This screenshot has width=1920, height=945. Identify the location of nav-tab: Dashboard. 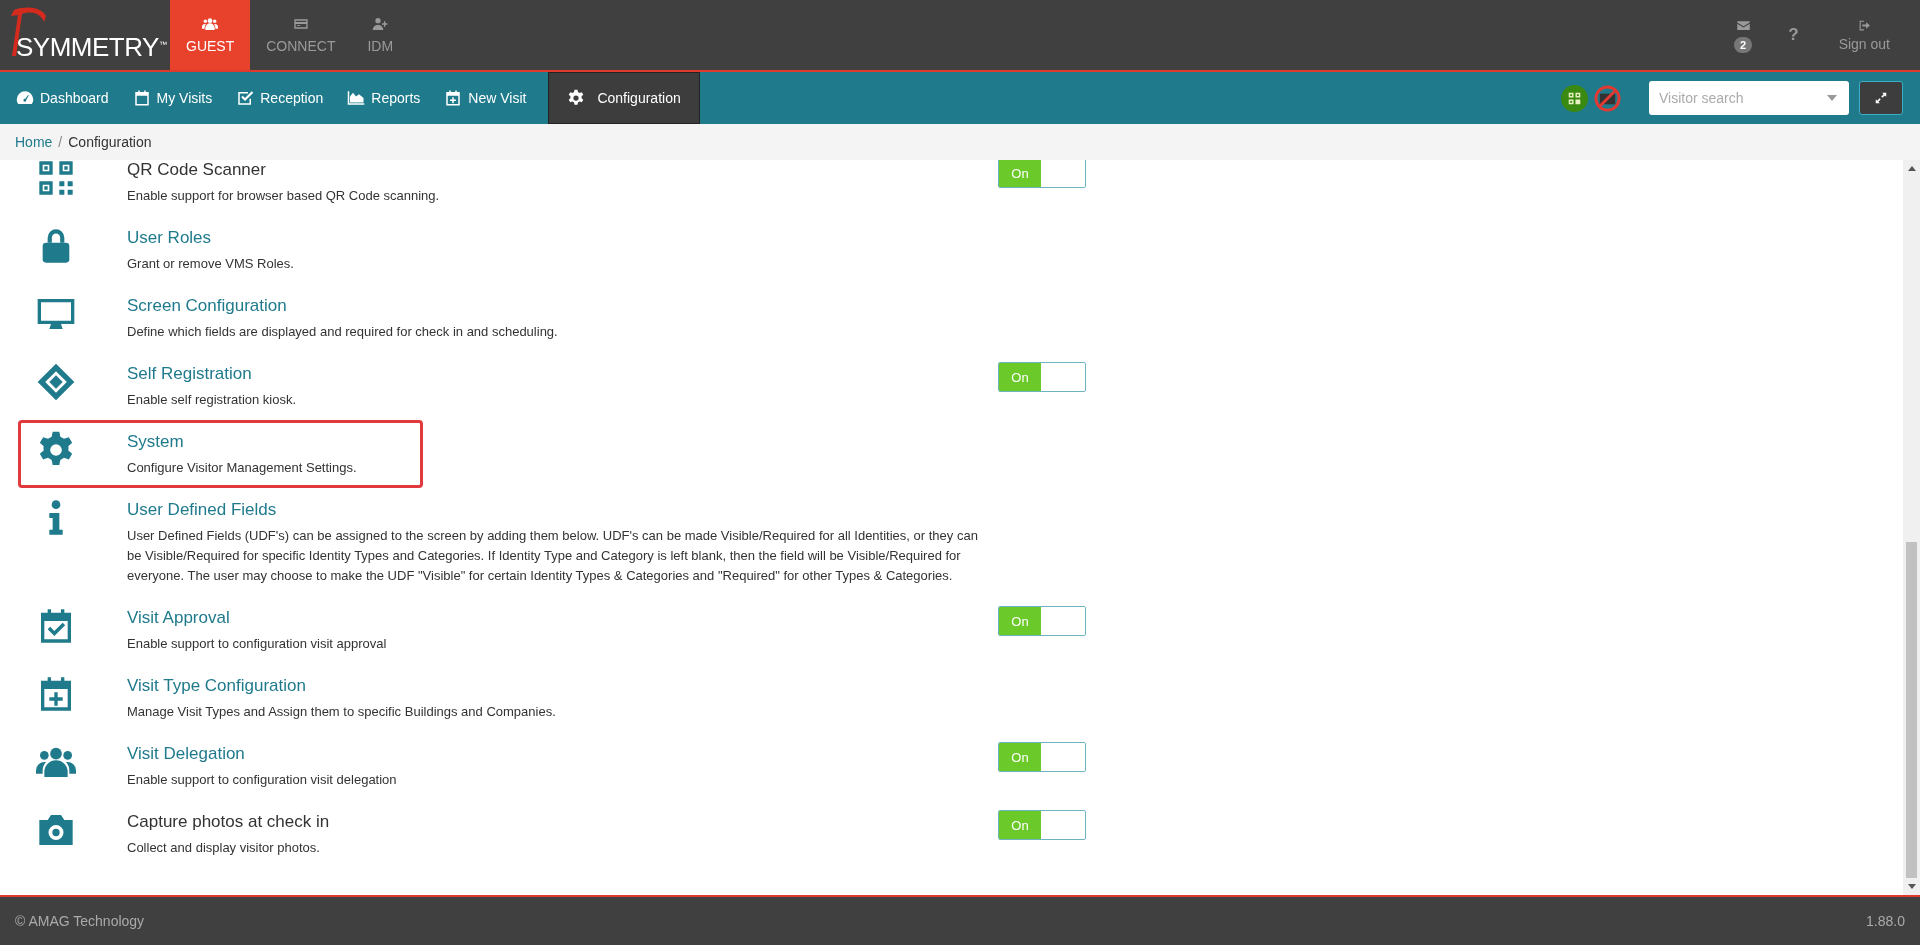
(62, 98).